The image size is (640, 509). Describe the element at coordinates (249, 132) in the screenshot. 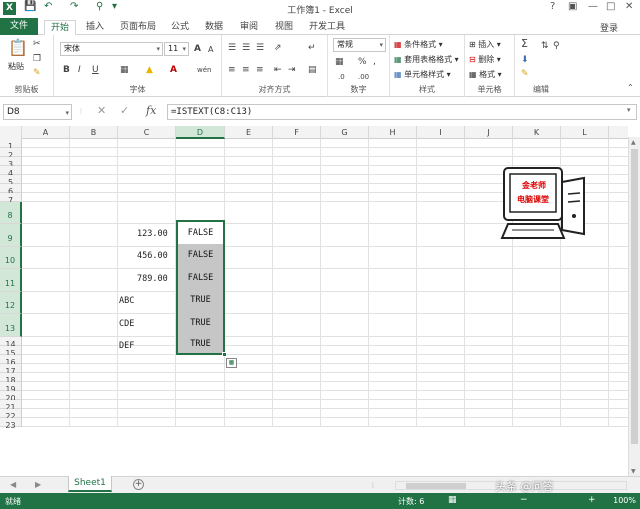

I see `column-header-e: E` at that location.